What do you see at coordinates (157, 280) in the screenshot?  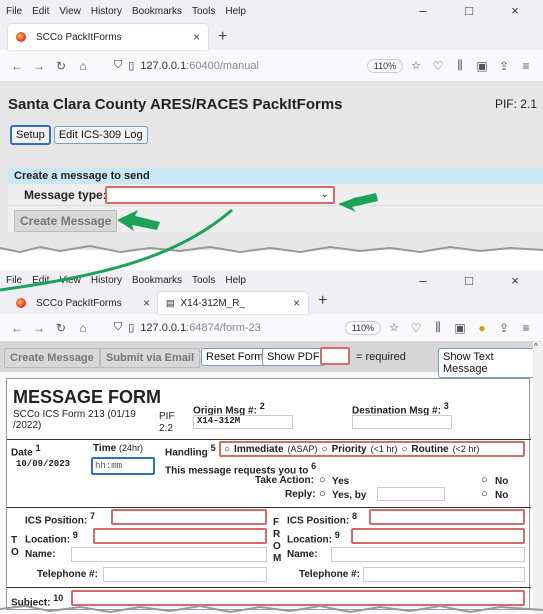 I see `menu-bookmarks-2: Bookmarks` at bounding box center [157, 280].